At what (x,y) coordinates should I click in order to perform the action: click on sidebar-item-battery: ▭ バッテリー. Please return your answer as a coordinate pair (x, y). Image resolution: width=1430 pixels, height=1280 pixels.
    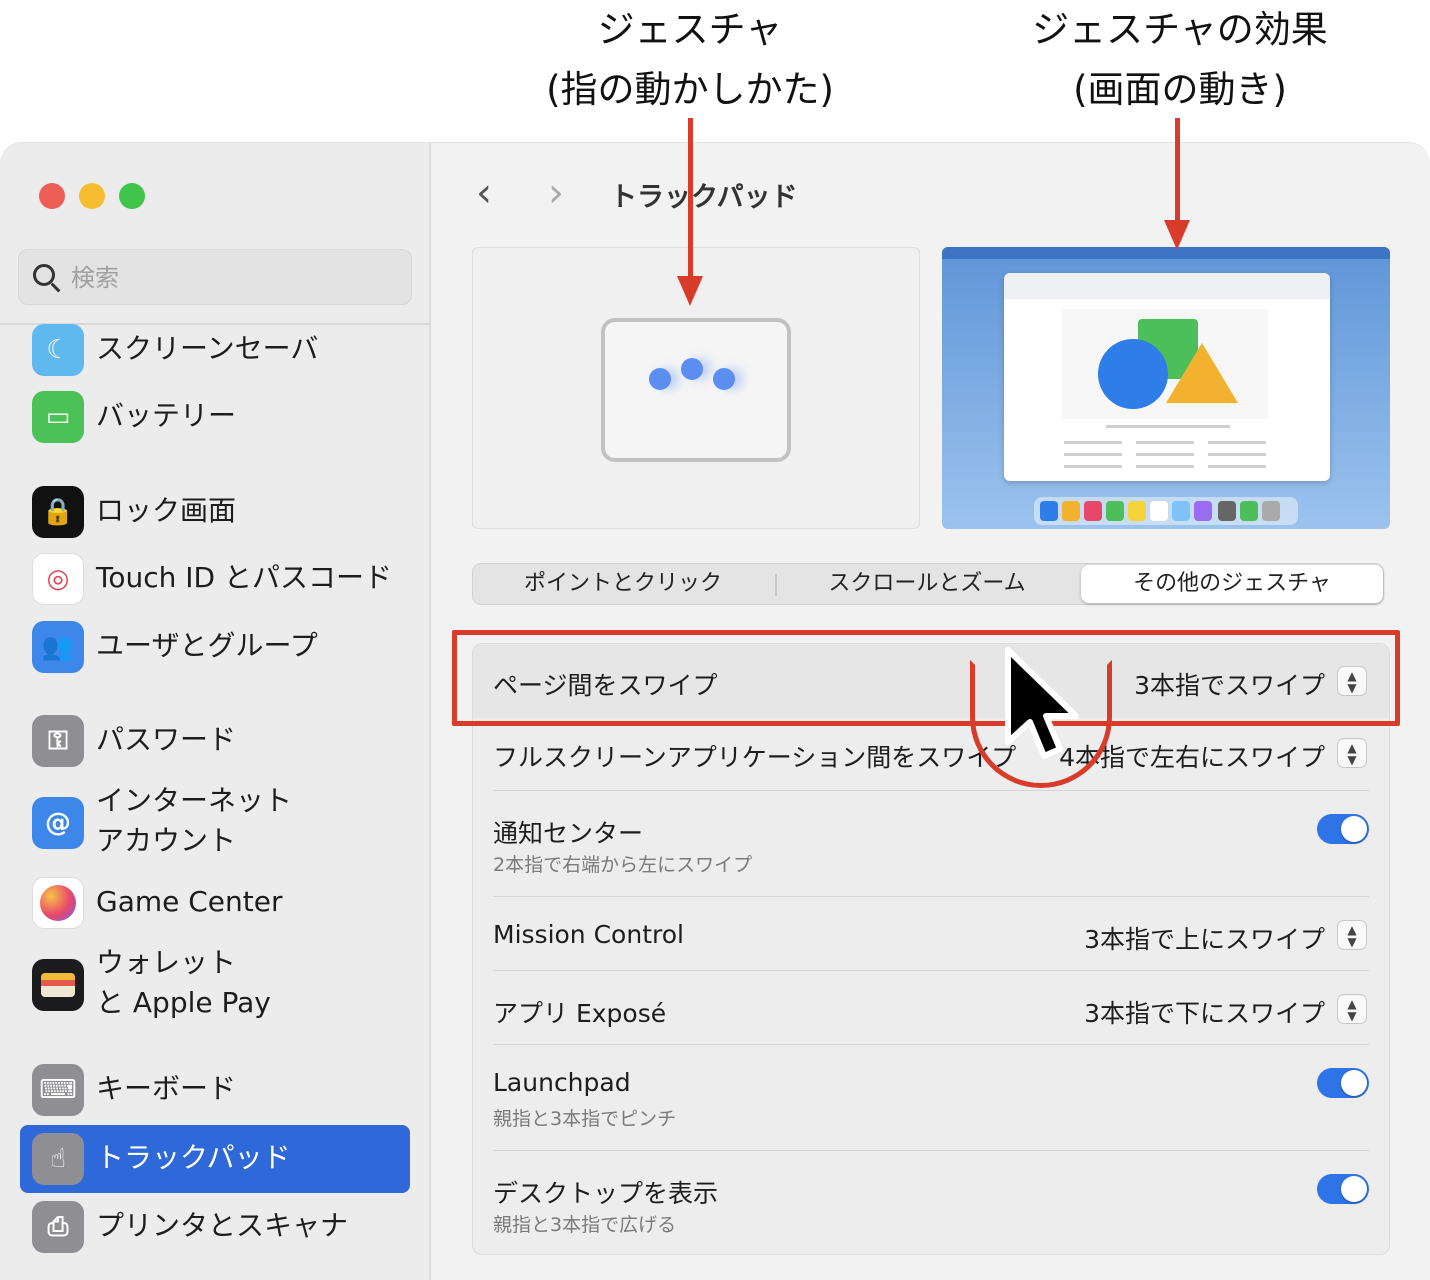
    Looking at the image, I should click on (215, 417).